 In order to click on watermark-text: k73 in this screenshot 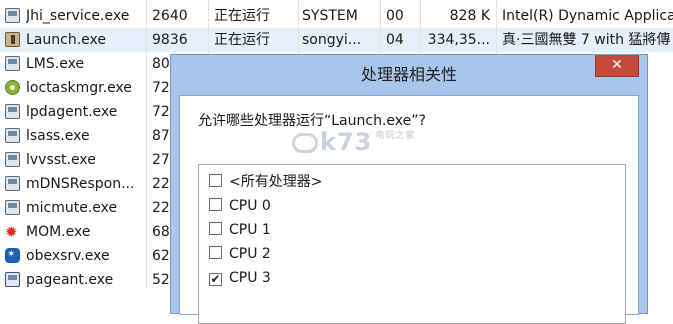, I will do `click(346, 142)`.